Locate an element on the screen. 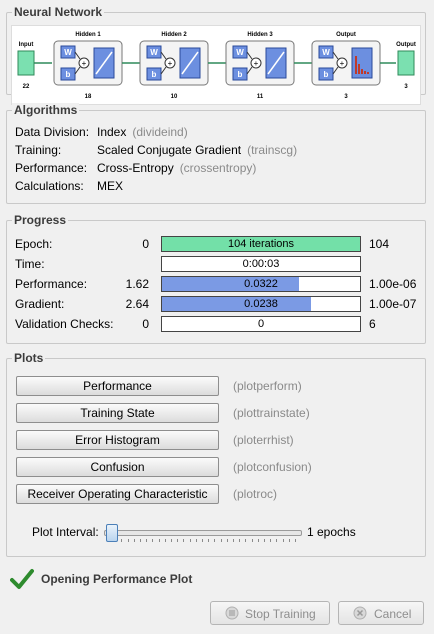 This screenshot has height=634, width=434. stop-training-button: Stop Training is located at coordinates (270, 613).